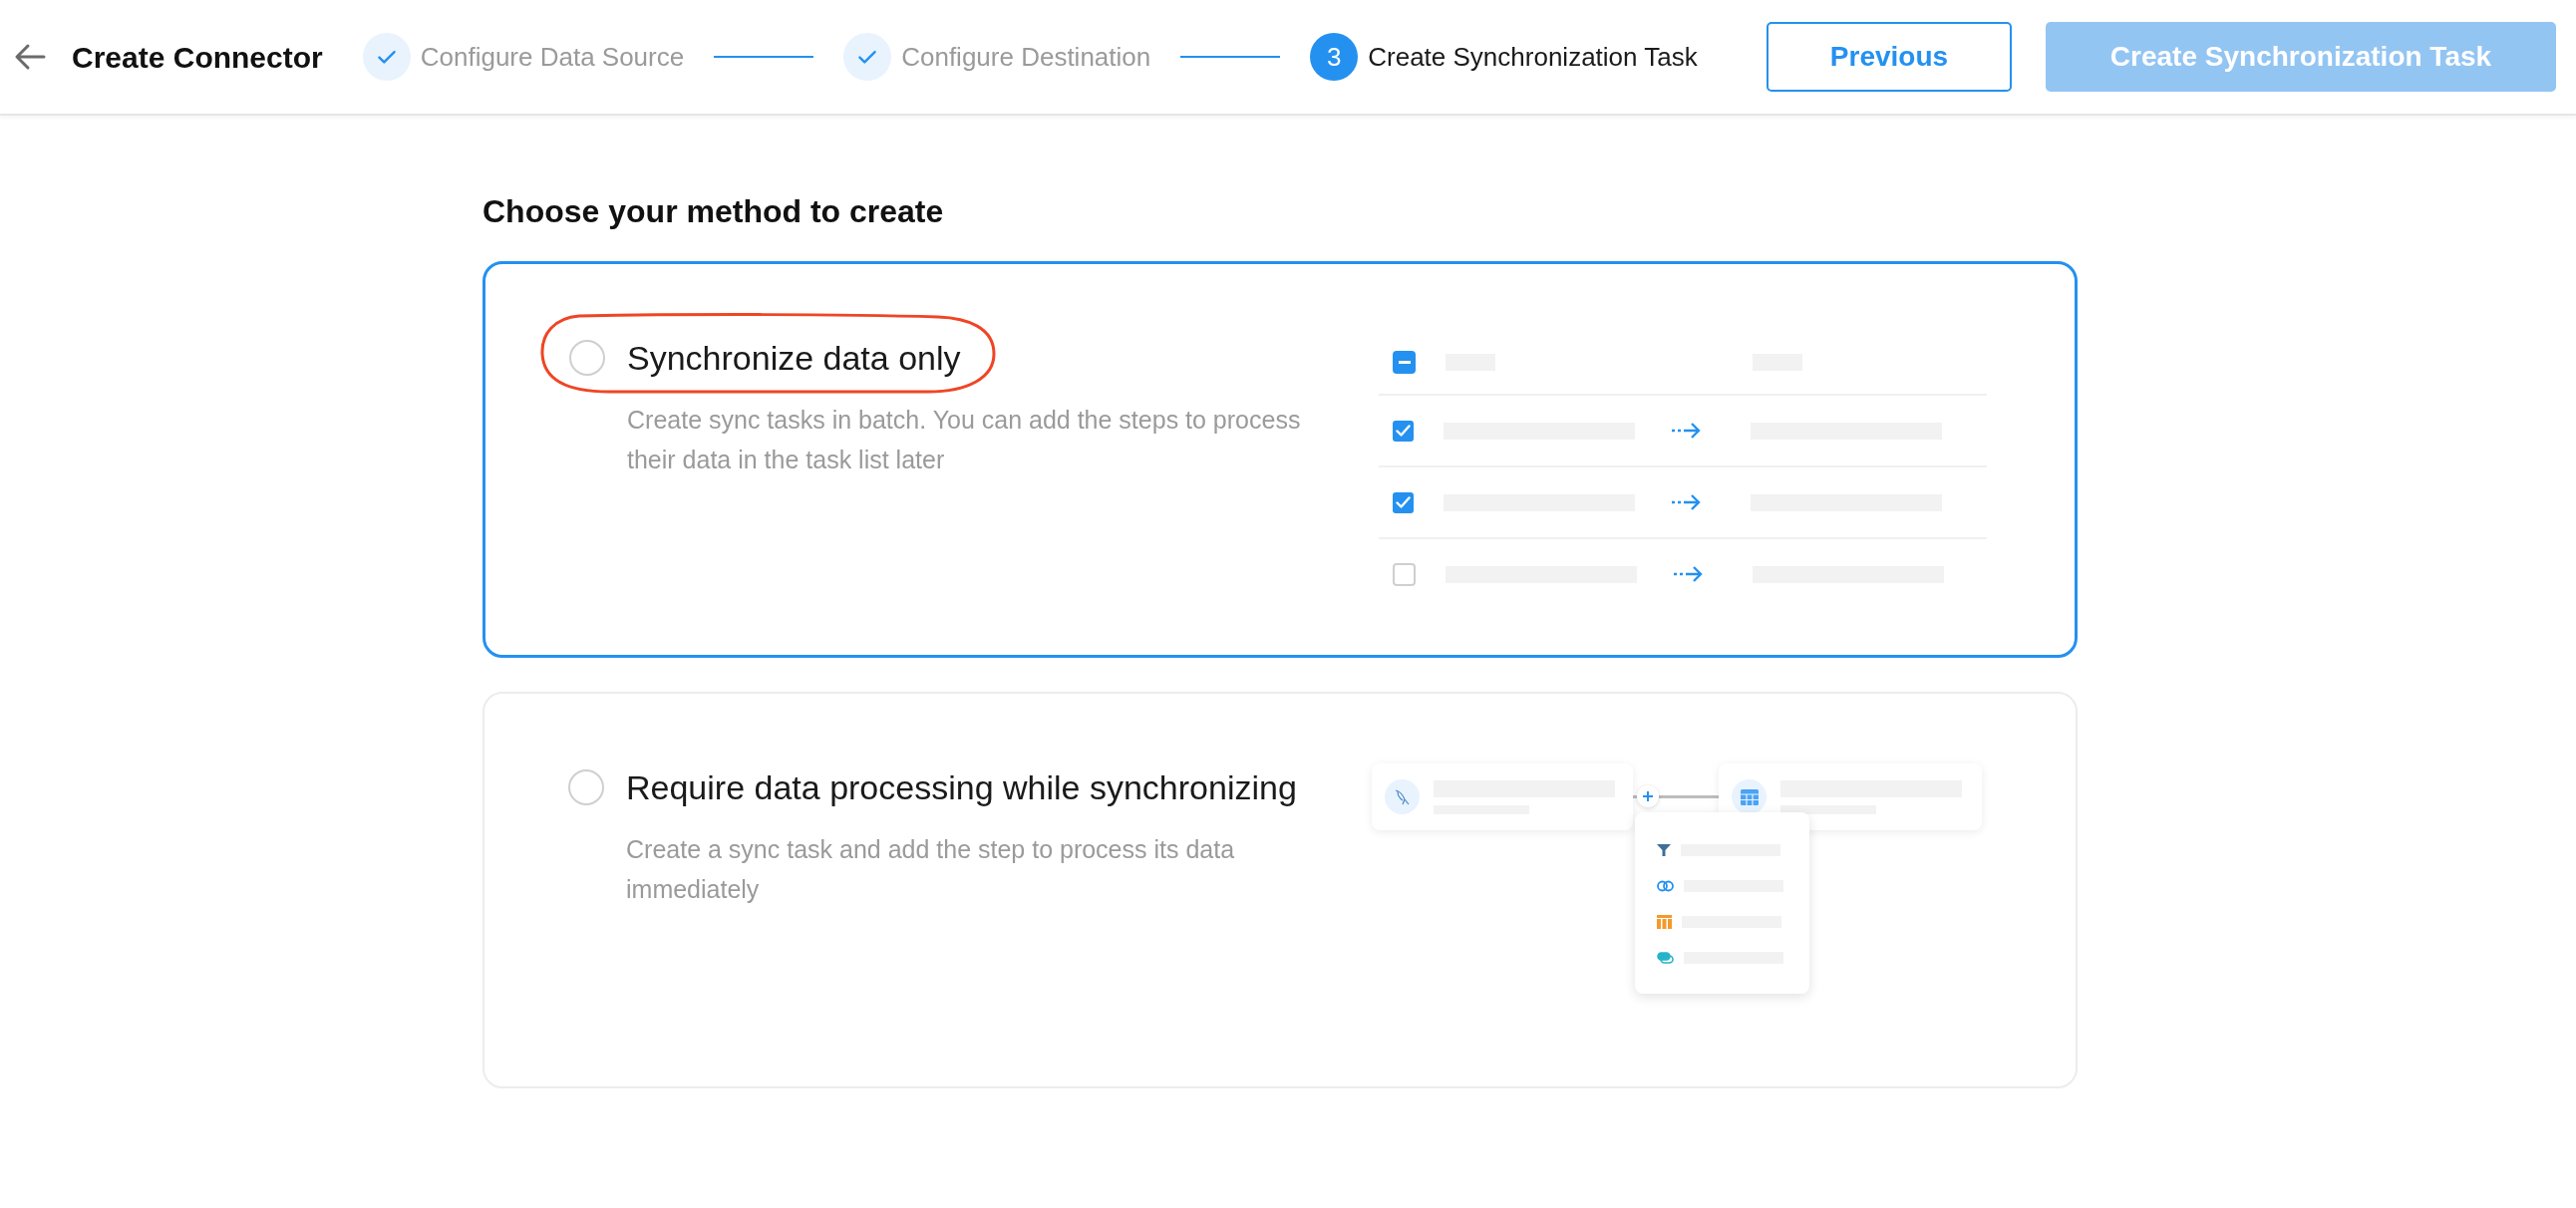 The width and height of the screenshot is (2576, 1208). Describe the element at coordinates (197, 57) in the screenshot. I see `page-title: Create Connector` at that location.